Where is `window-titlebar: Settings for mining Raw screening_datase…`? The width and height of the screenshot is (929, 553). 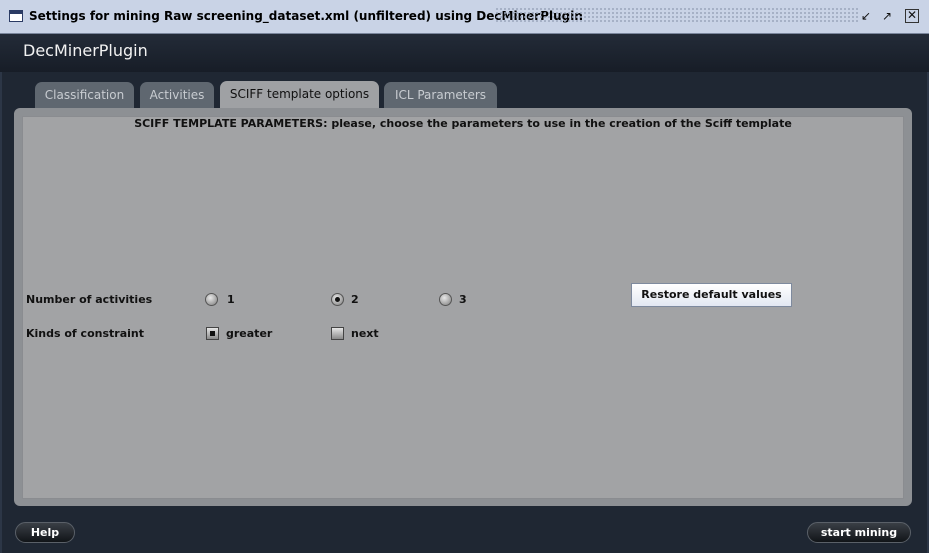 window-titlebar: Settings for mining Raw screening_datase… is located at coordinates (464, 17).